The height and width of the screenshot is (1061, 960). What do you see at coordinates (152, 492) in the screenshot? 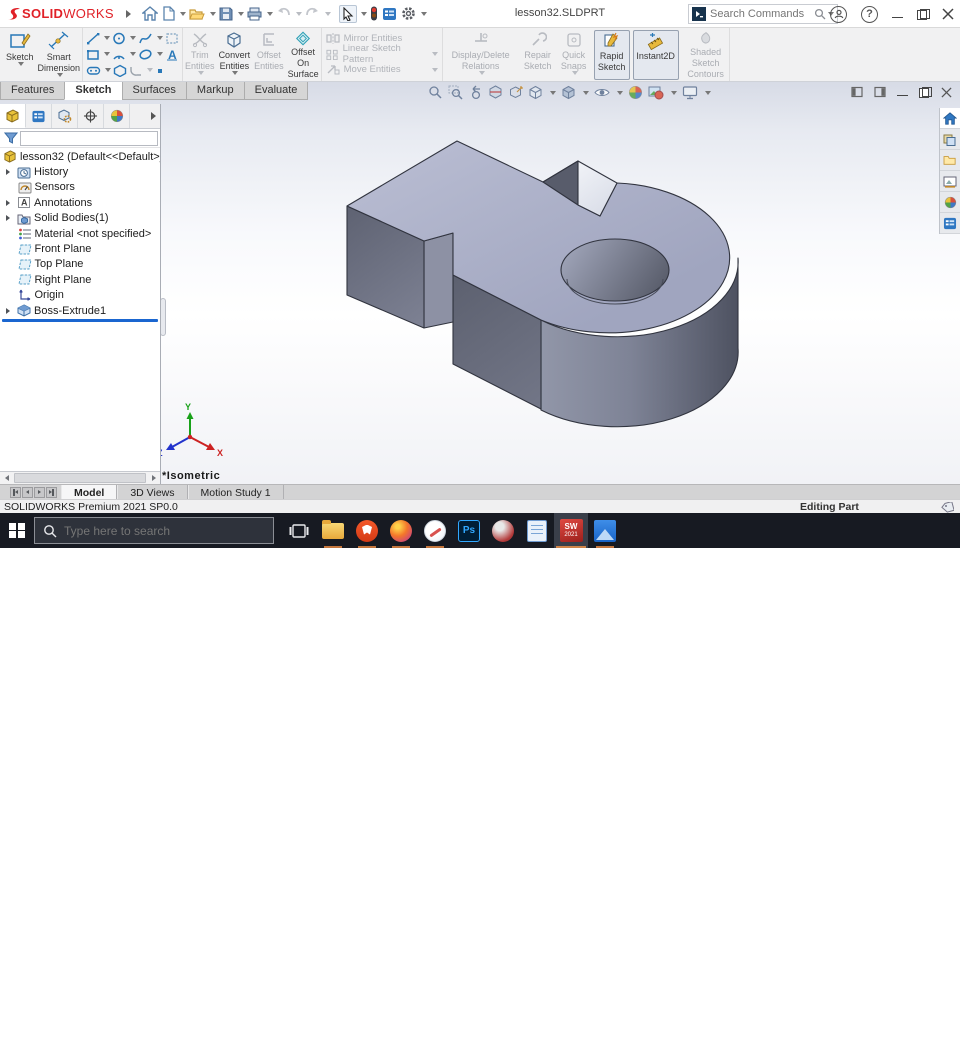
I see `3d-views-tab: 3D Views` at bounding box center [152, 492].